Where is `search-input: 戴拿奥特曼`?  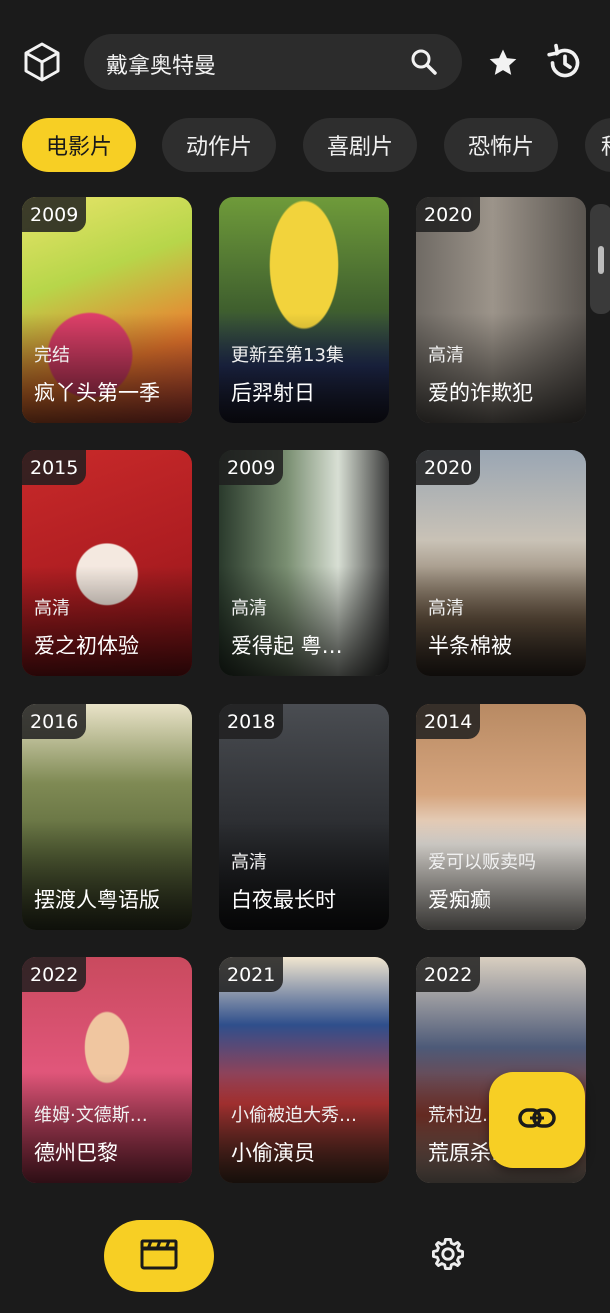 search-input: 戴拿奥特曼 is located at coordinates (161, 64).